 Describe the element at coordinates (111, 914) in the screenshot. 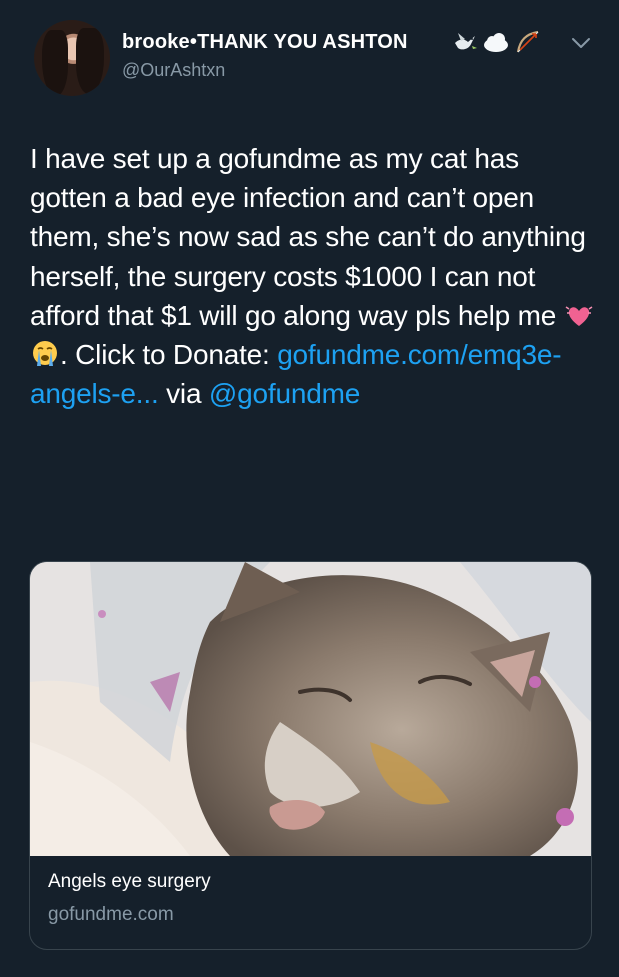

I see `card-domain: gofundme.com` at that location.